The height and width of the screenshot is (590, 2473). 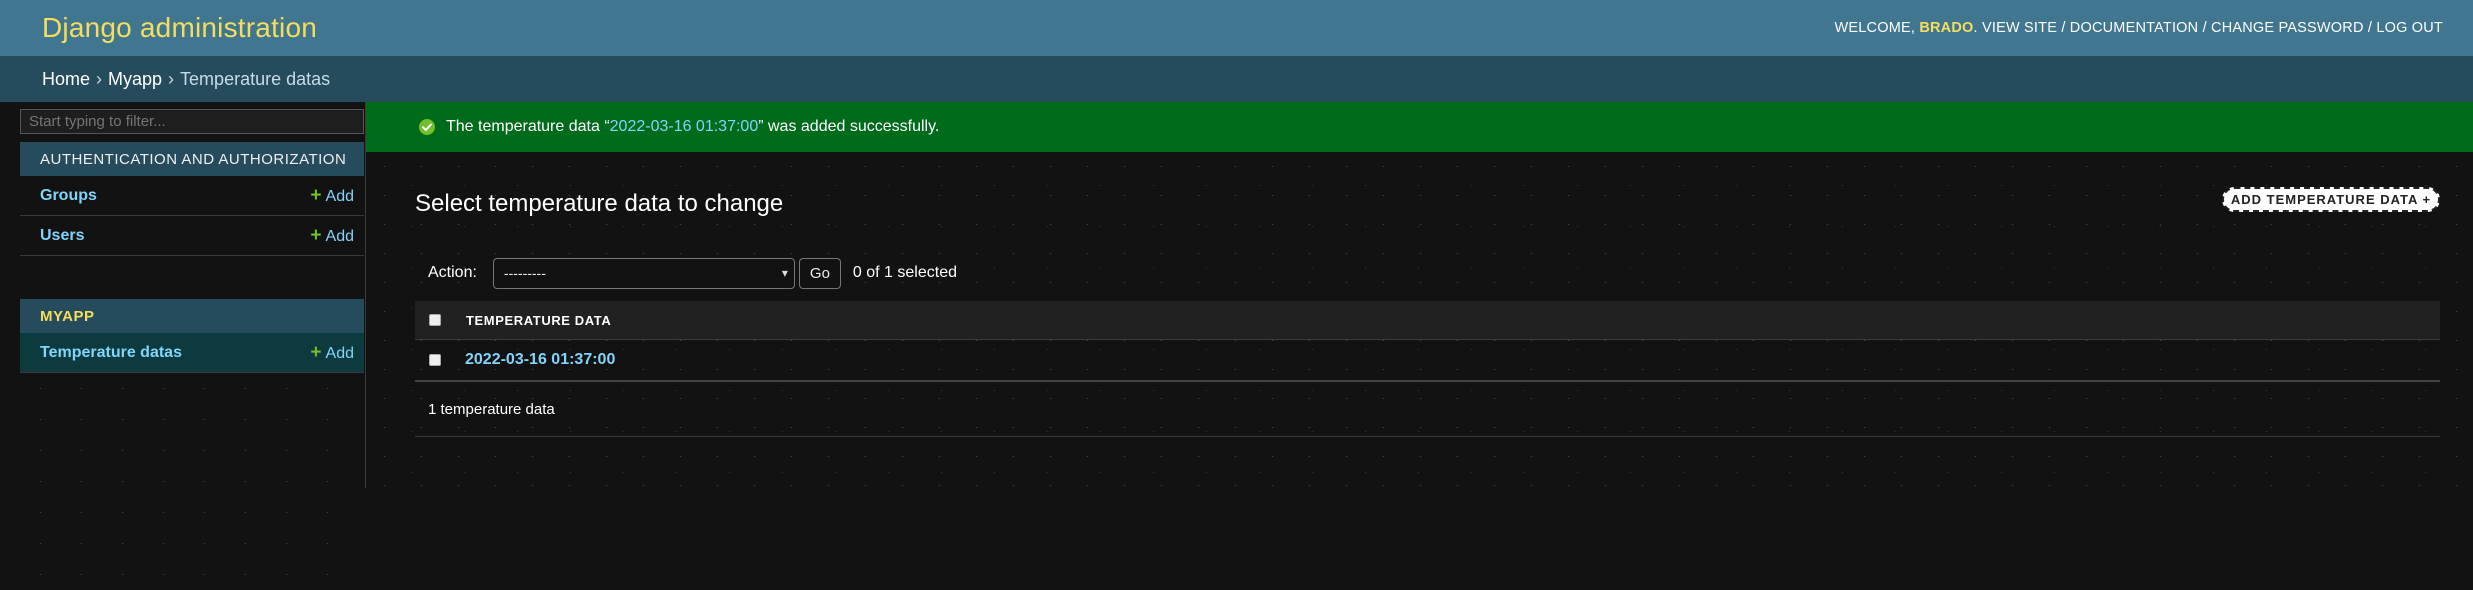 What do you see at coordinates (684, 126) in the screenshot?
I see `message-object-link: 2022-03-16 01:37:00` at bounding box center [684, 126].